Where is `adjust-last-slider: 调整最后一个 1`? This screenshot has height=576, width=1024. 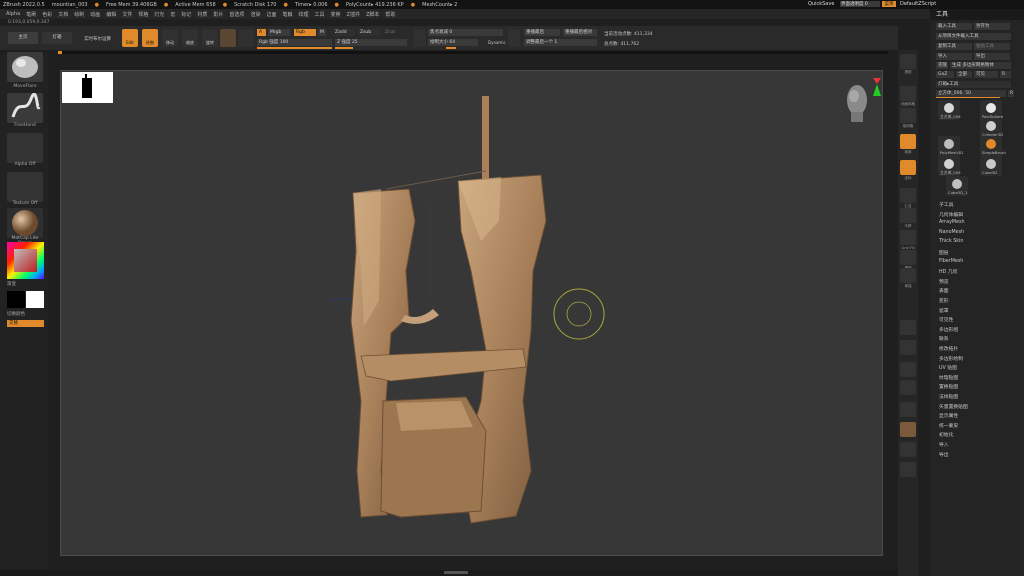 adjust-last-slider: 调整最后一个 1 is located at coordinates (560, 42).